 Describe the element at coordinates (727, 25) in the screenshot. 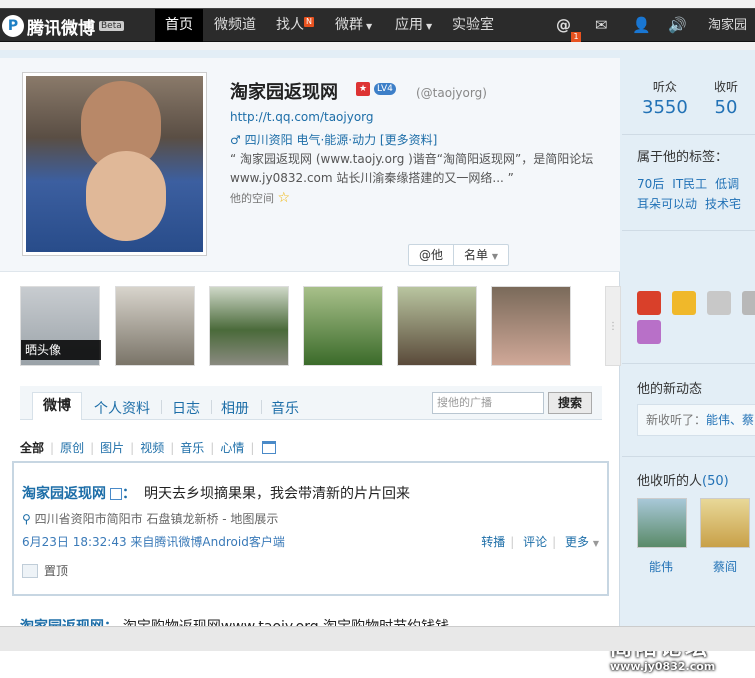

I see `nav-user: 淘家园` at that location.